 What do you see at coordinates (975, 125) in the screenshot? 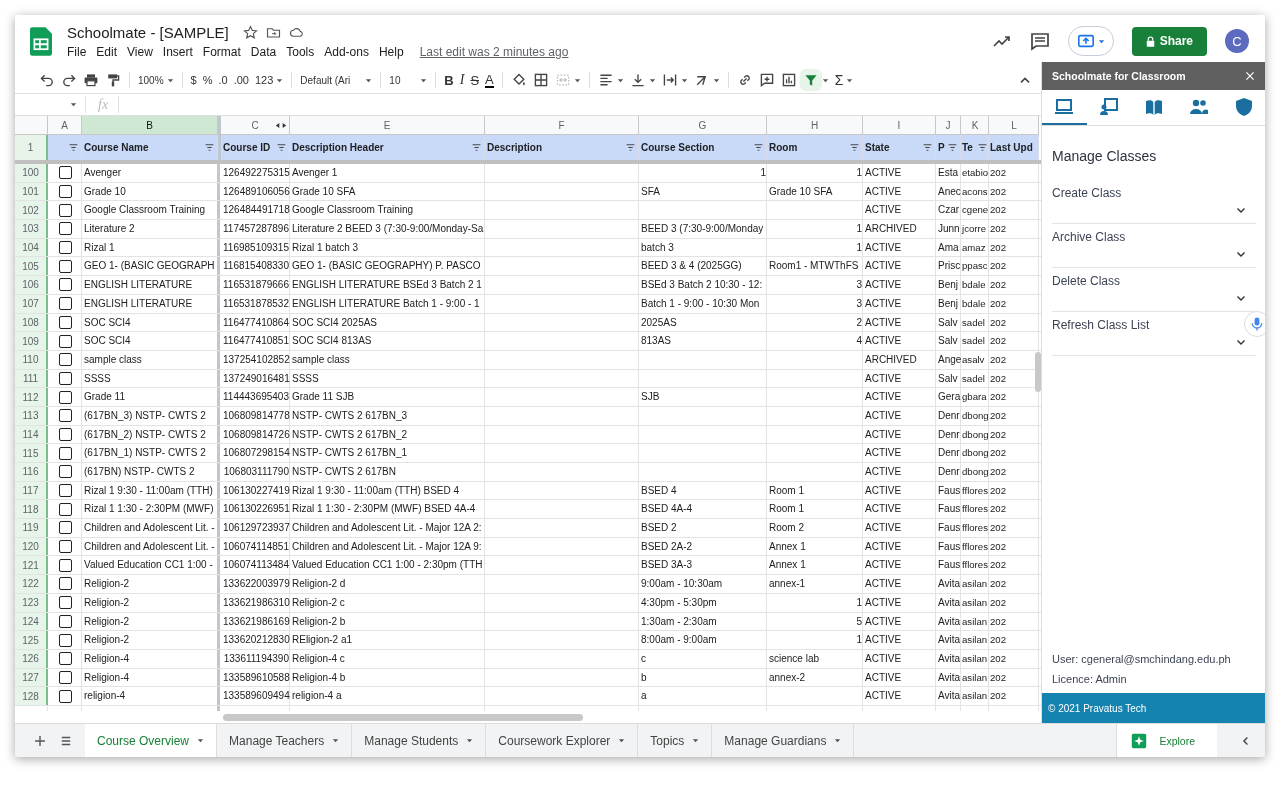
I see `column-letter: K` at bounding box center [975, 125].